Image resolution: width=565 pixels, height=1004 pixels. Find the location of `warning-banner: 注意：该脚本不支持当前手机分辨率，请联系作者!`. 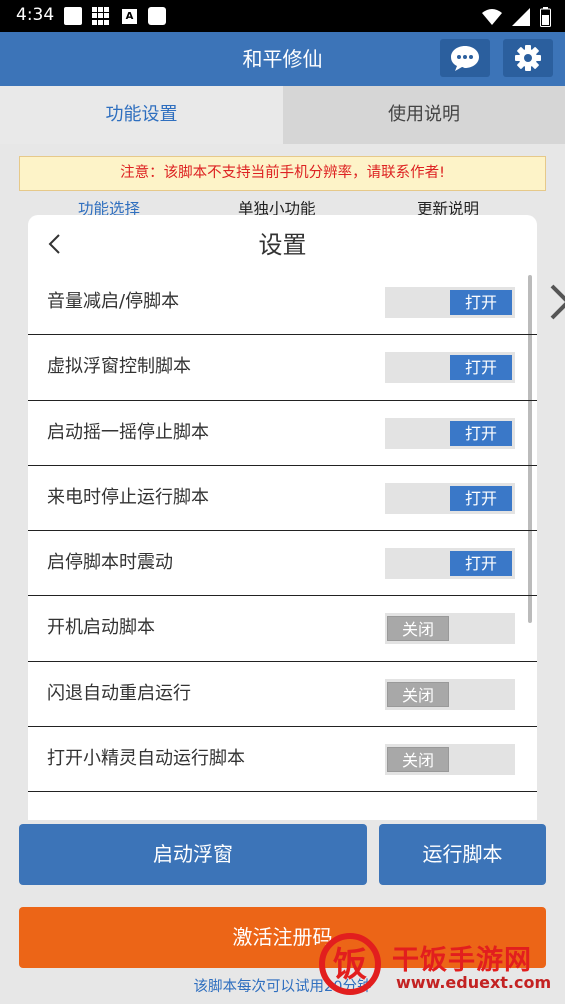

warning-banner: 注意：该脚本不支持当前手机分辨率，请联系作者! is located at coordinates (282, 173).